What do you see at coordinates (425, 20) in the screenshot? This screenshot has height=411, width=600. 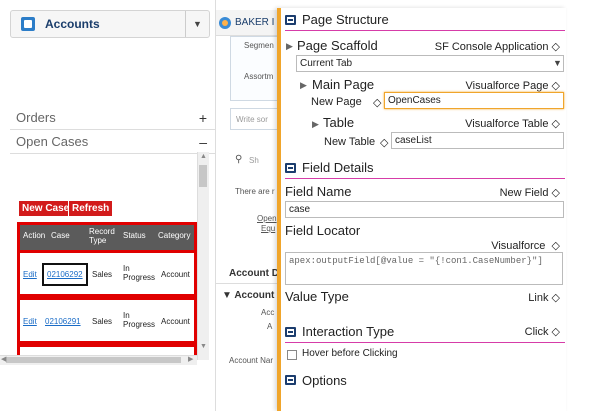 I see `page-structure-header: Page Structure` at bounding box center [425, 20].